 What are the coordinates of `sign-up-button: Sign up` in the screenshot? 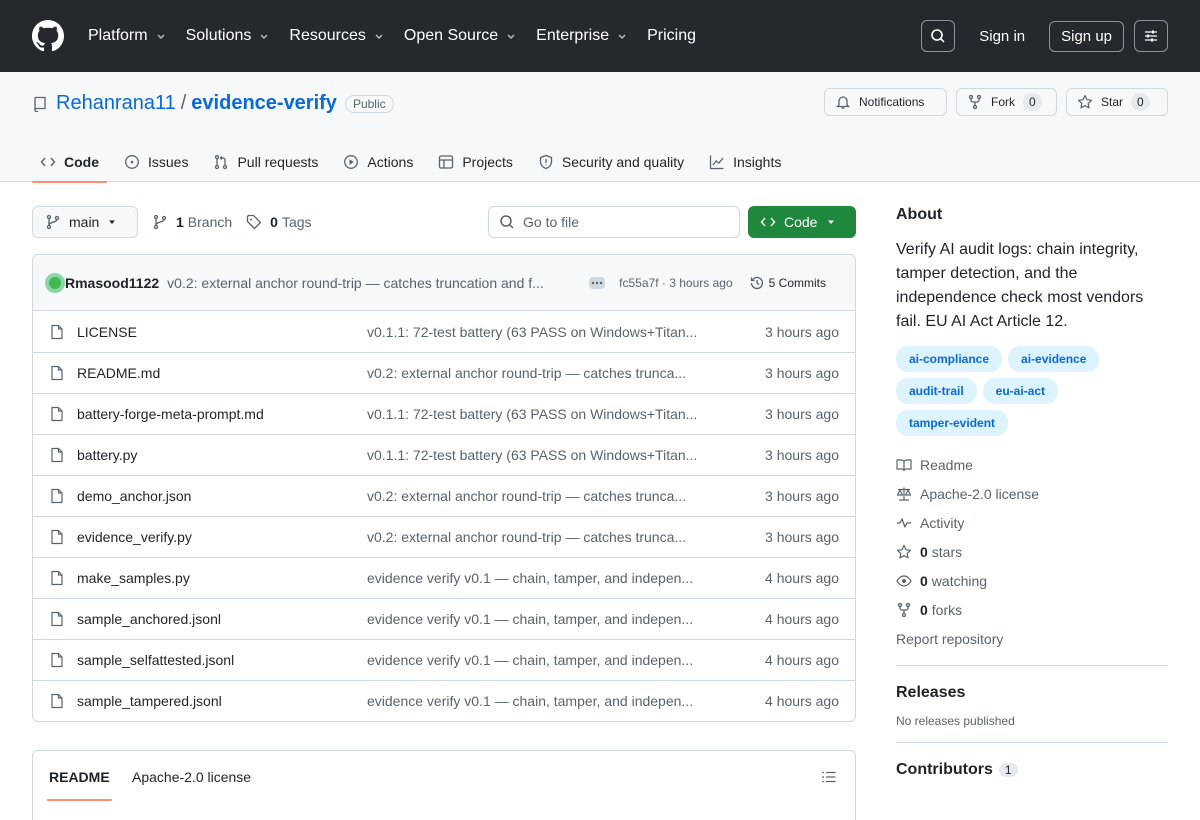 It's located at (1086, 36).